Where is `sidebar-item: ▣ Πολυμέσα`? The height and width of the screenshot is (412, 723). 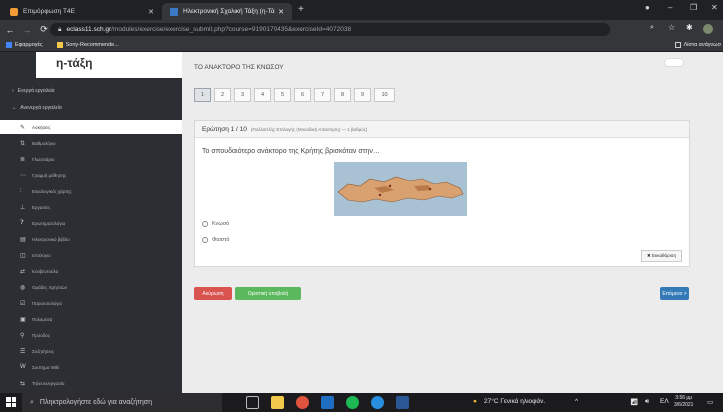 sidebar-item: ▣ Πολυμέσα is located at coordinates (91, 319).